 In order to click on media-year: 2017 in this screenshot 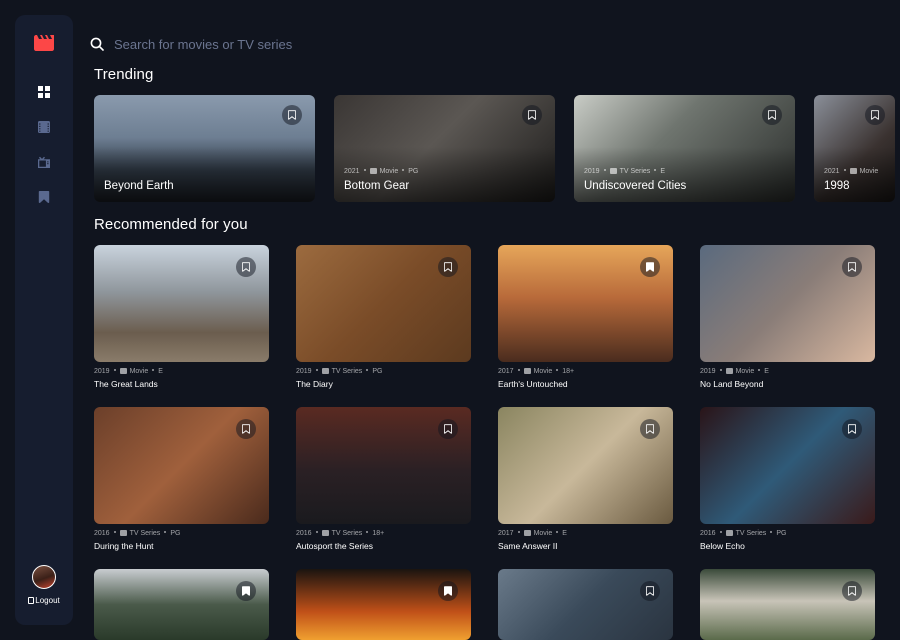, I will do `click(506, 371)`.